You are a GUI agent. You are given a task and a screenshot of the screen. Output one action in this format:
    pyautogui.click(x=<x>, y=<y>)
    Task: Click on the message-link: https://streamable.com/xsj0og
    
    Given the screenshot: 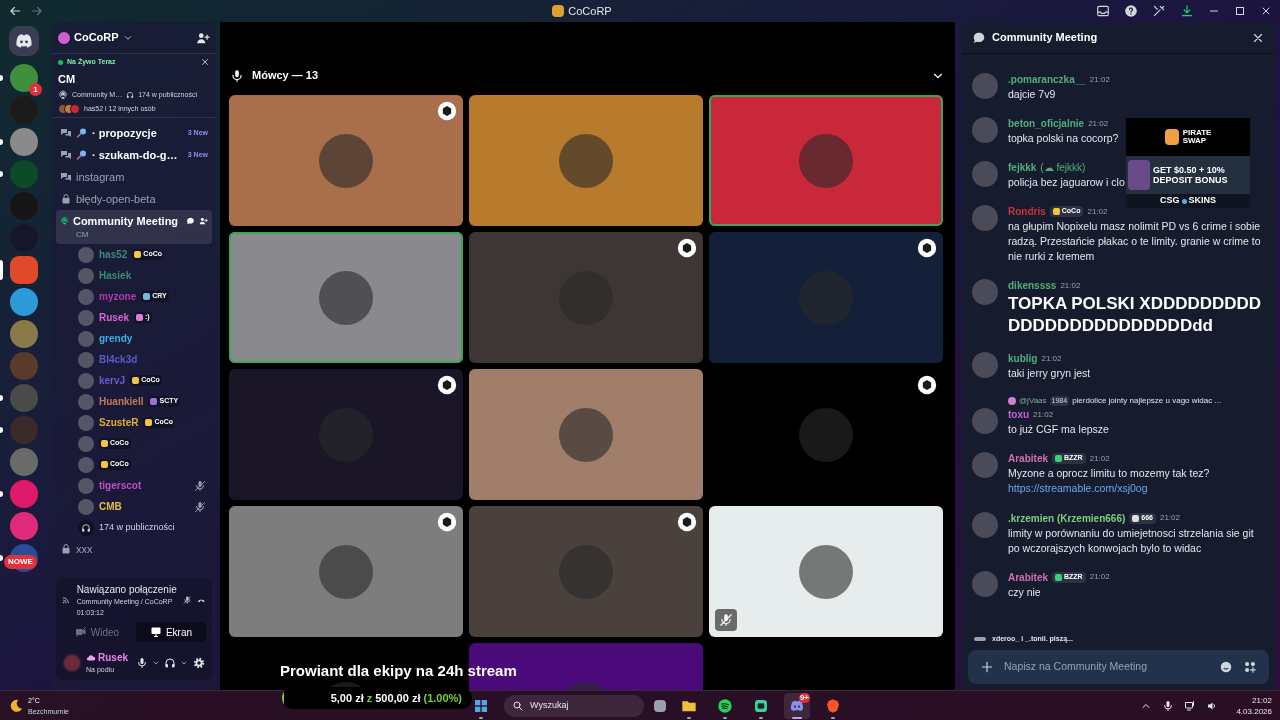 What is the action you would take?
    pyautogui.click(x=1078, y=489)
    